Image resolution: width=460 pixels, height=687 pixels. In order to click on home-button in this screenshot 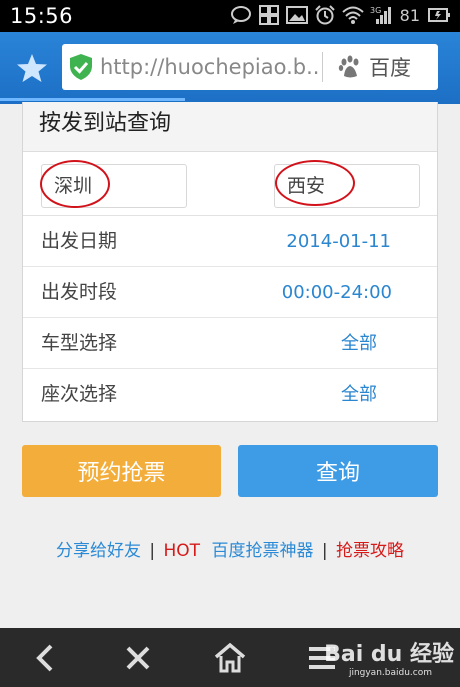, I will do `click(230, 658)`.